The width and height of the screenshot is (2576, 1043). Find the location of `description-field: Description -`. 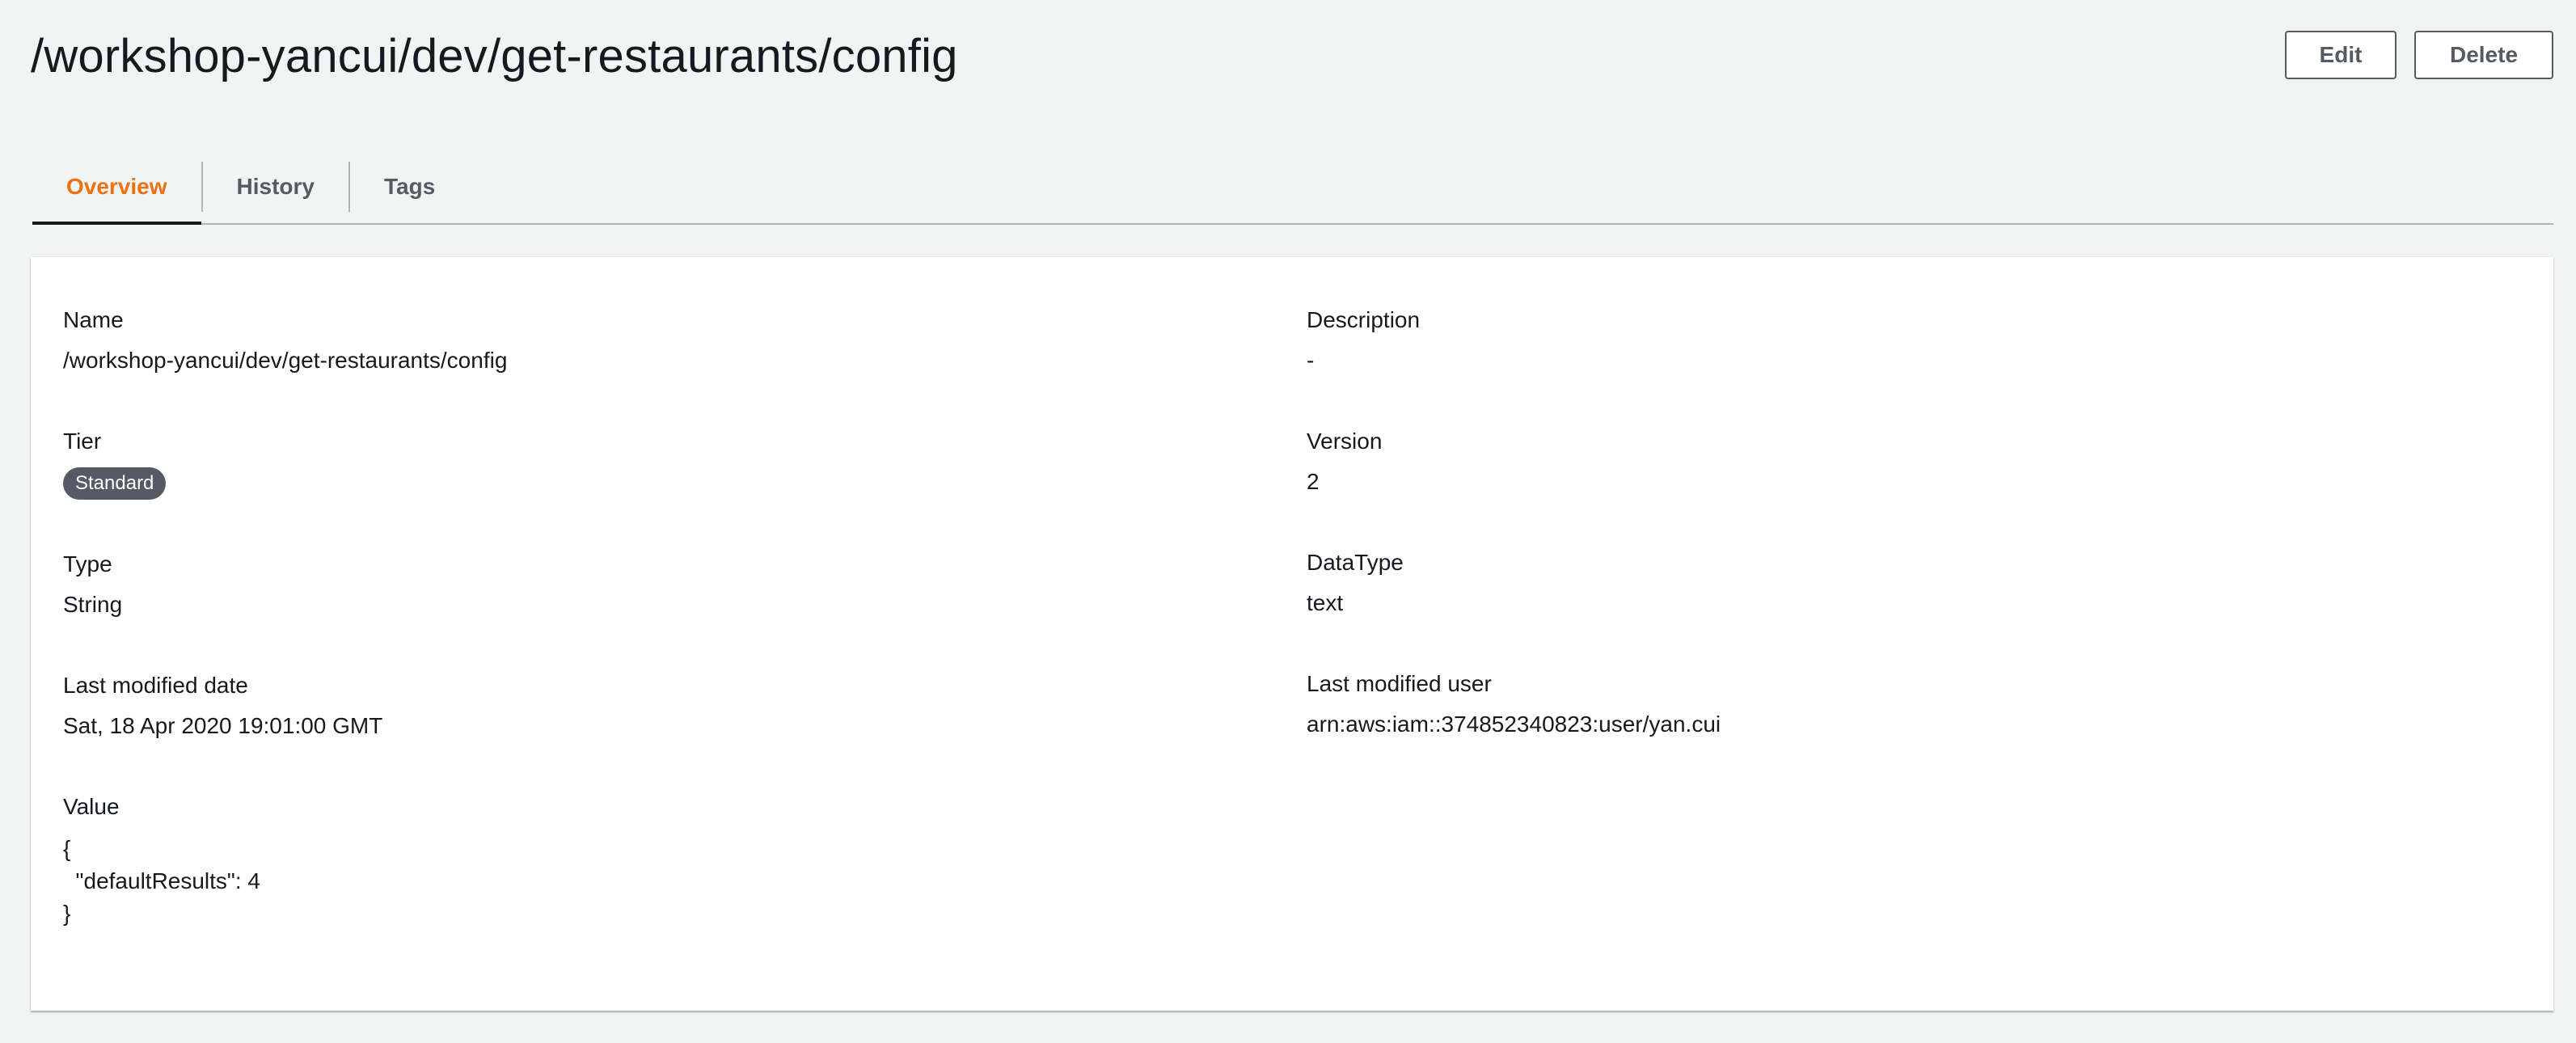

description-field: Description - is located at coordinates (1363, 341).